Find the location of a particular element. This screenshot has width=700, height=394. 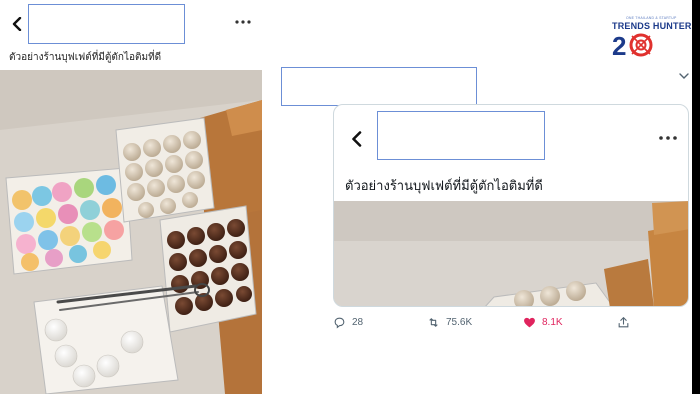

card-more-options-button is located at coordinates (668, 138).